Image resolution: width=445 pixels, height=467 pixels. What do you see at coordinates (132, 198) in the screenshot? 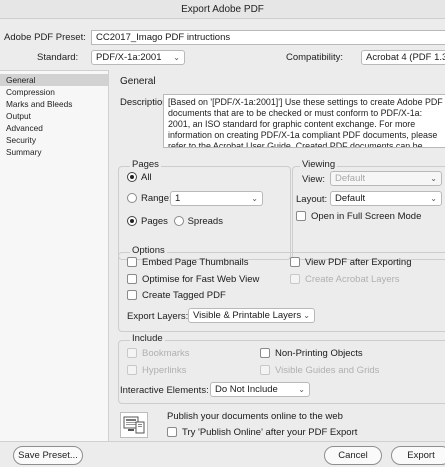
I see `range-radio-button` at bounding box center [132, 198].